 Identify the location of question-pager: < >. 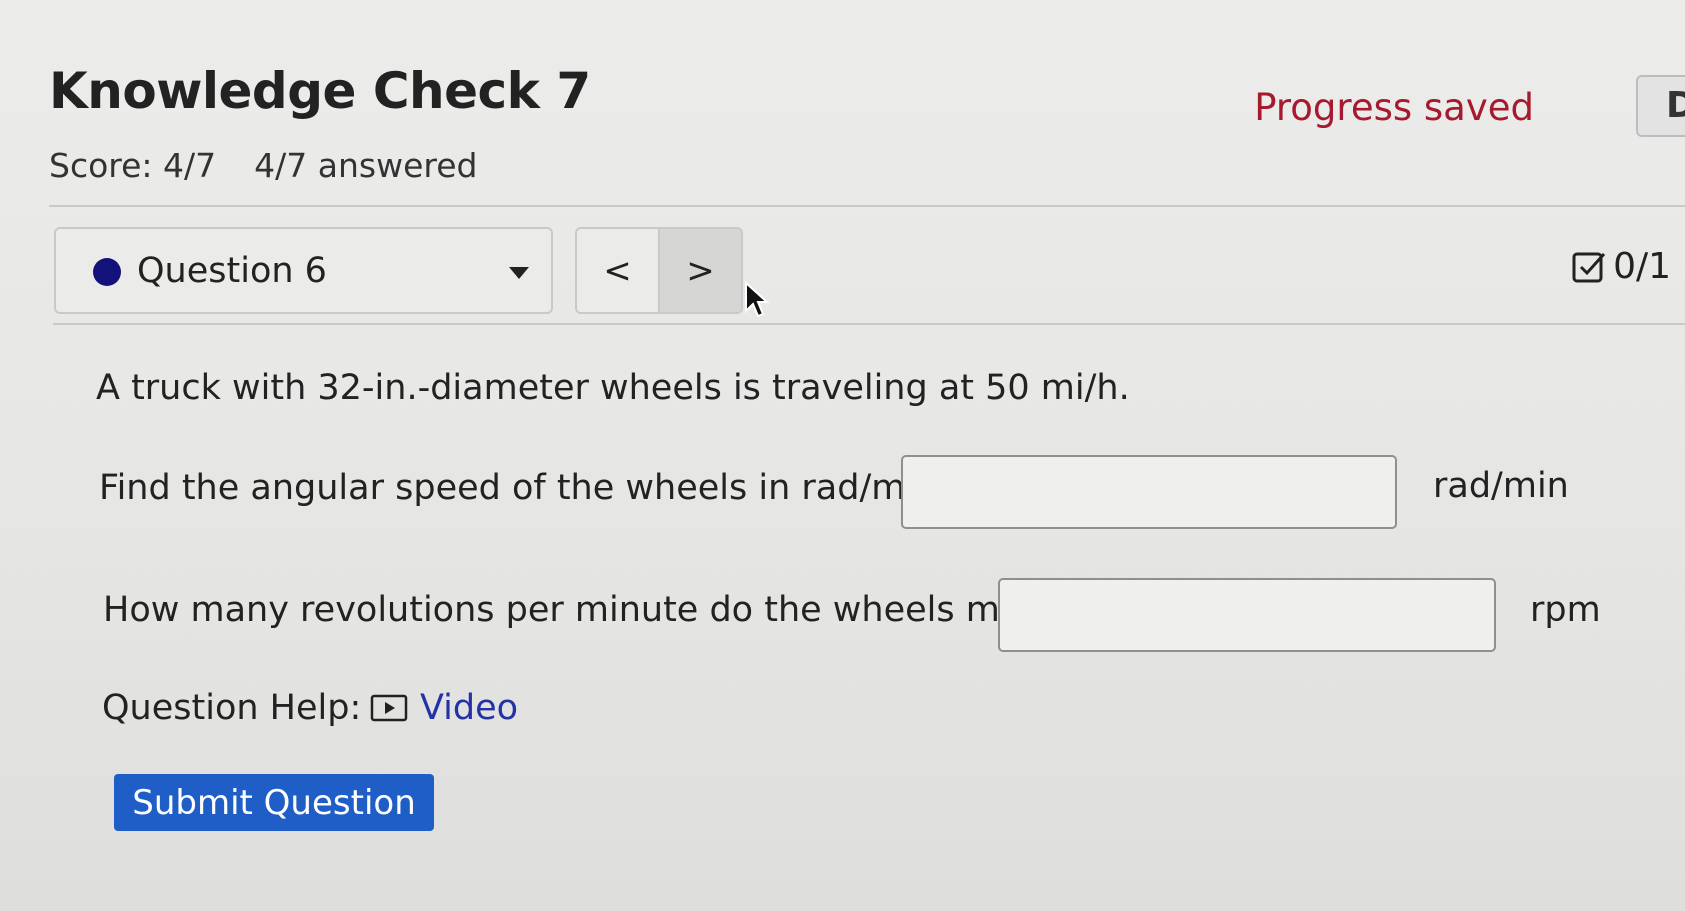
(659, 270).